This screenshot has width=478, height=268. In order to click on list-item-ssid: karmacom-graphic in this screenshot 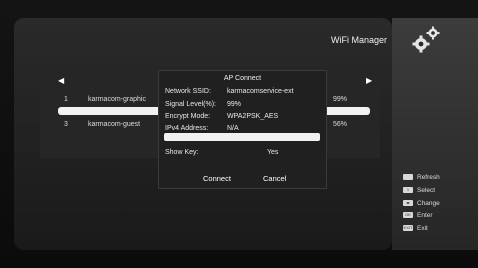, I will do `click(117, 99)`.